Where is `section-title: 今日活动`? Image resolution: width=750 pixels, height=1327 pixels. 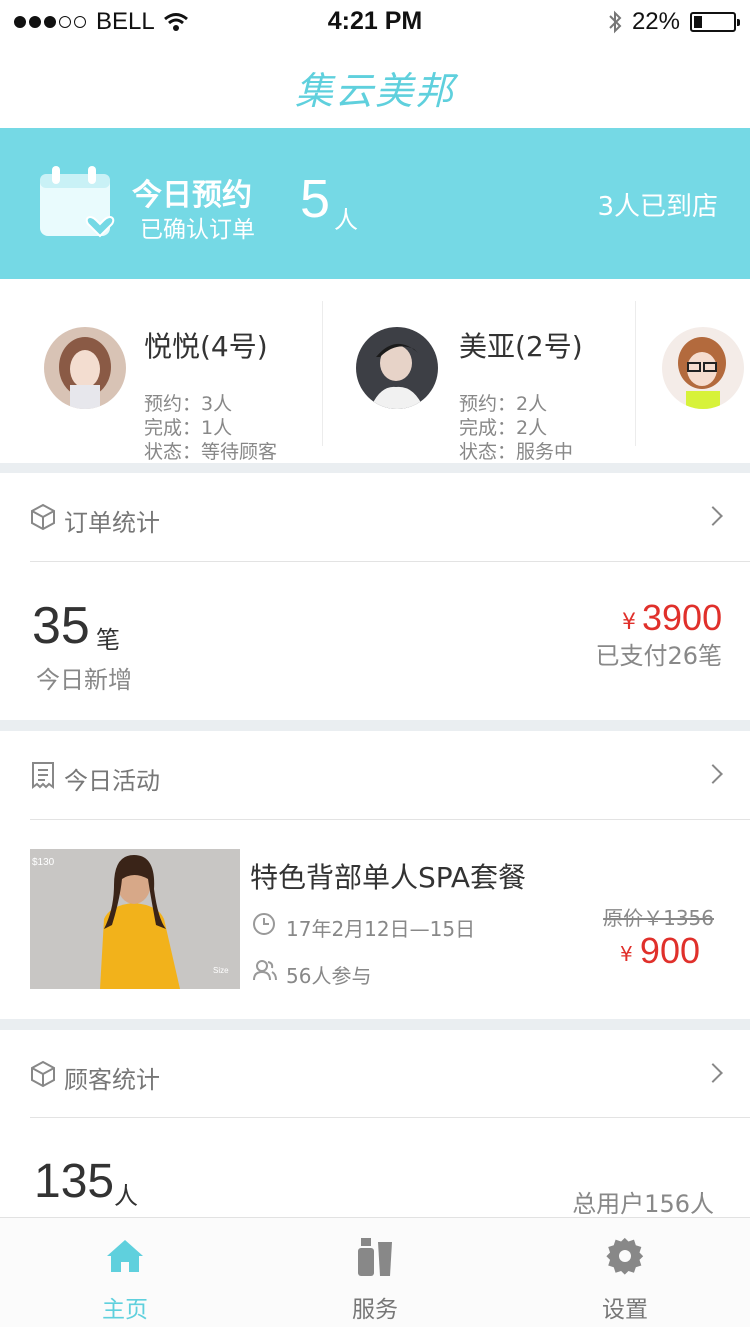 section-title: 今日活动 is located at coordinates (112, 781).